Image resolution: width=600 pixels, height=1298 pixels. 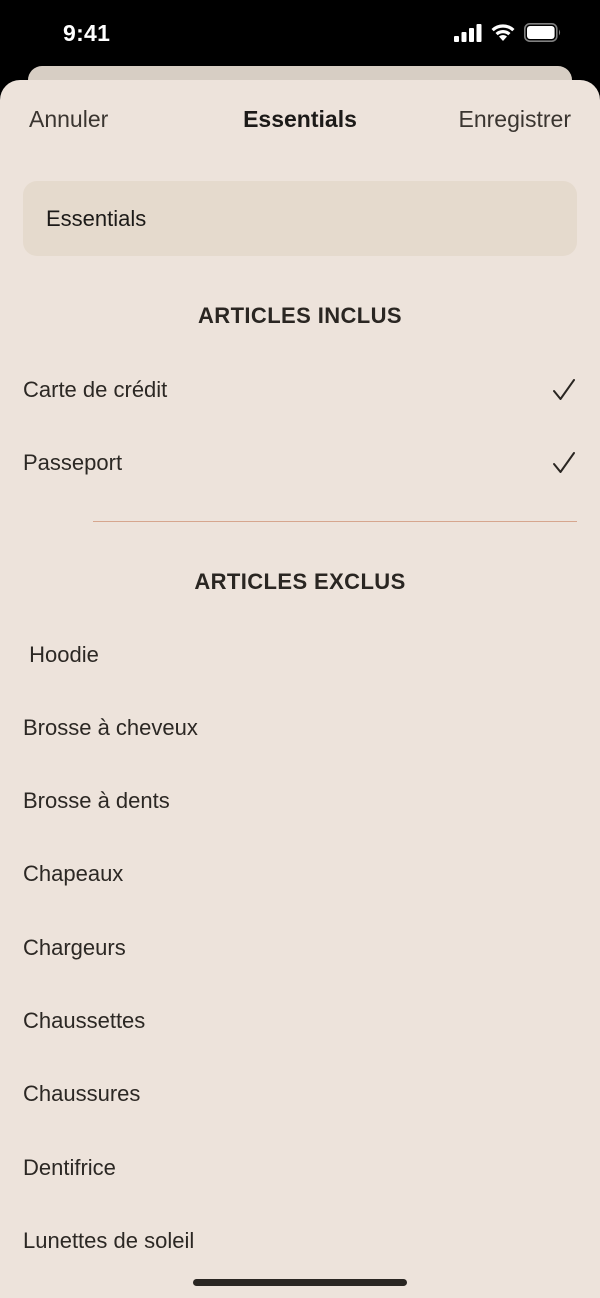 What do you see at coordinates (300, 1094) in the screenshot?
I see `excluded-item-row: Chaussures` at bounding box center [300, 1094].